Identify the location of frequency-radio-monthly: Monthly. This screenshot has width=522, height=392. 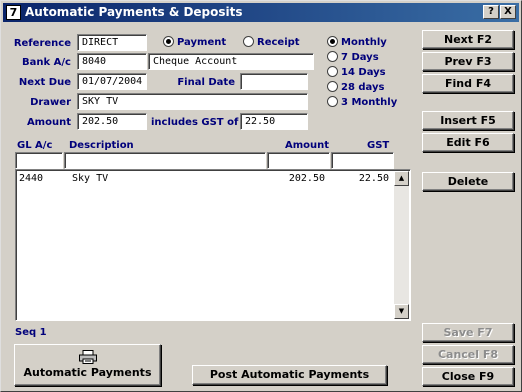
(357, 43).